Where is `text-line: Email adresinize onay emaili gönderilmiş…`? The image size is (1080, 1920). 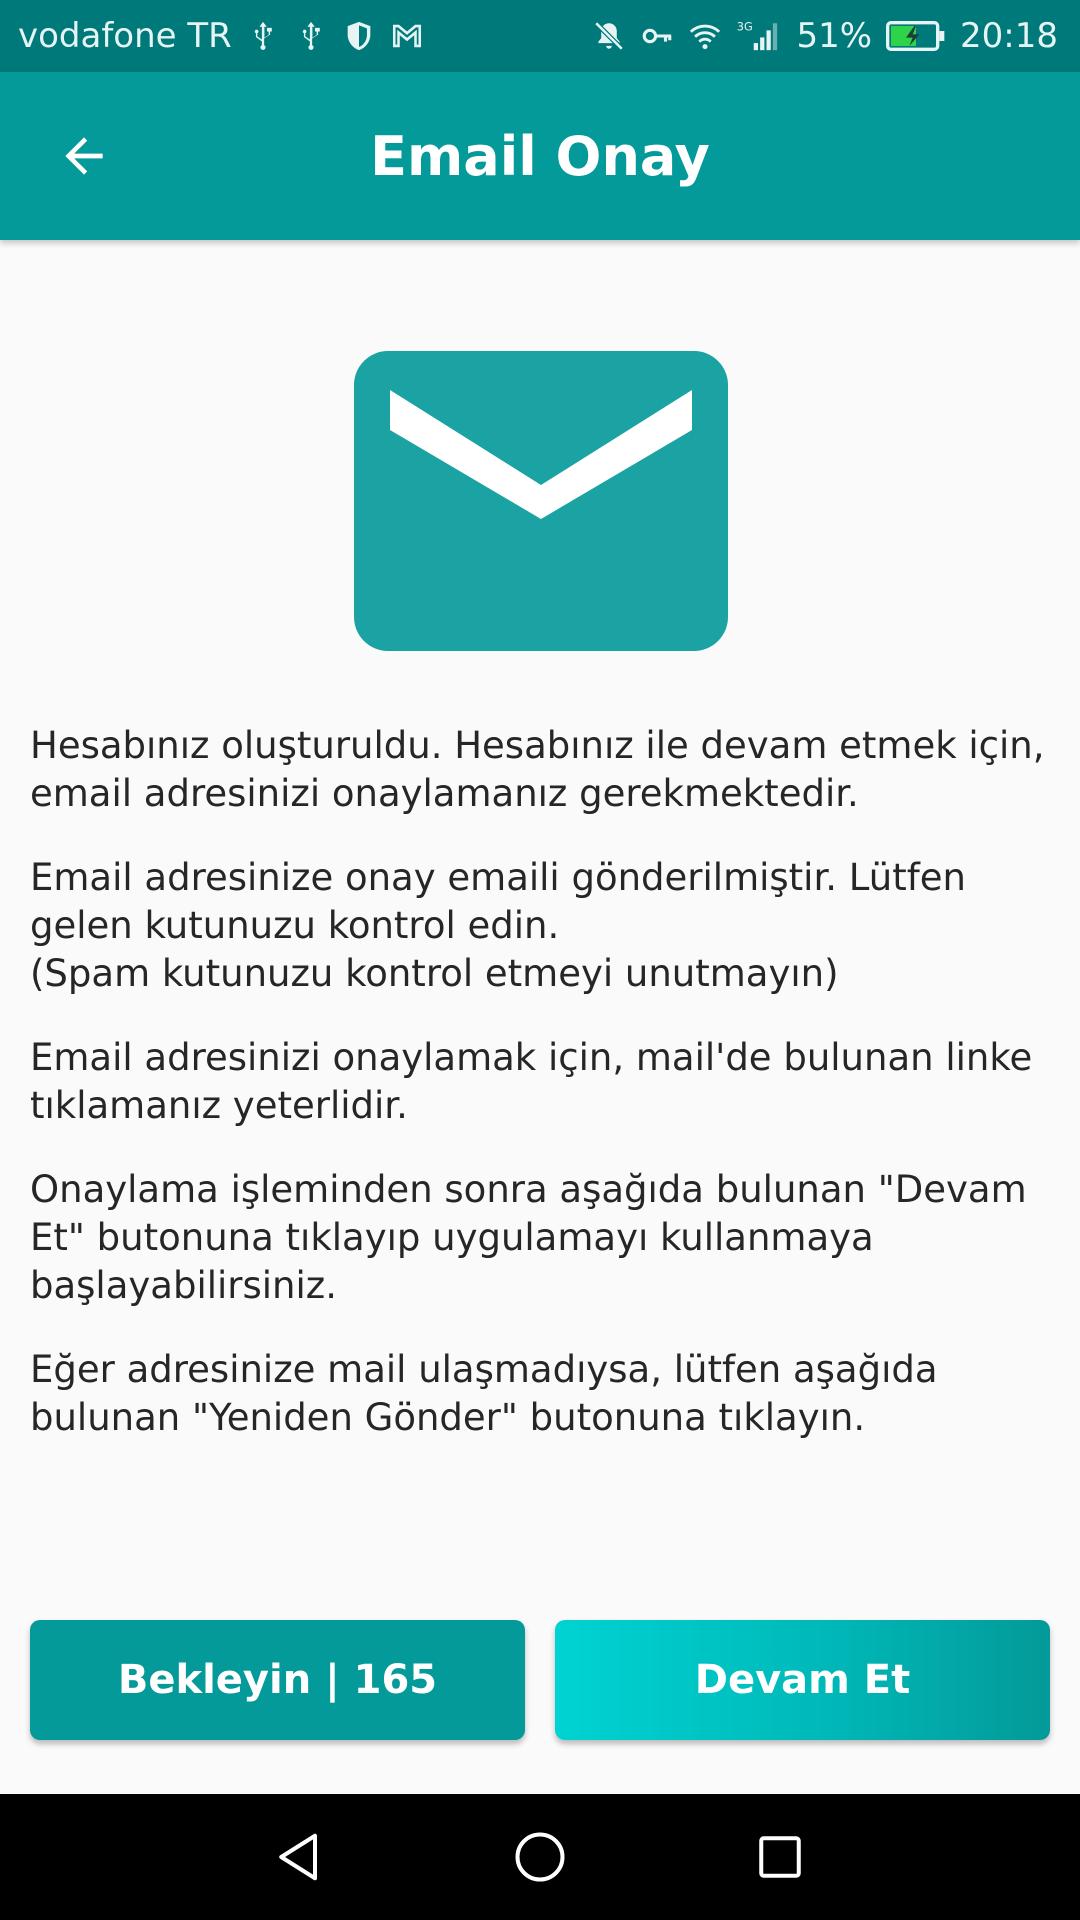 text-line: Email adresinize onay emaili gönderilmiş… is located at coordinates (498, 877).